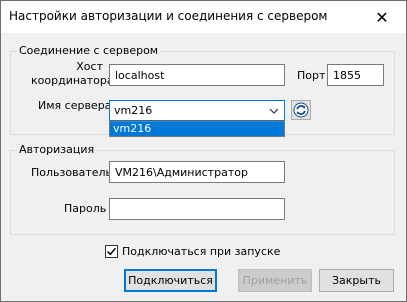 The height and width of the screenshot is (302, 407). What do you see at coordinates (85, 208) in the screenshot?
I see `password-label: Пароль` at bounding box center [85, 208].